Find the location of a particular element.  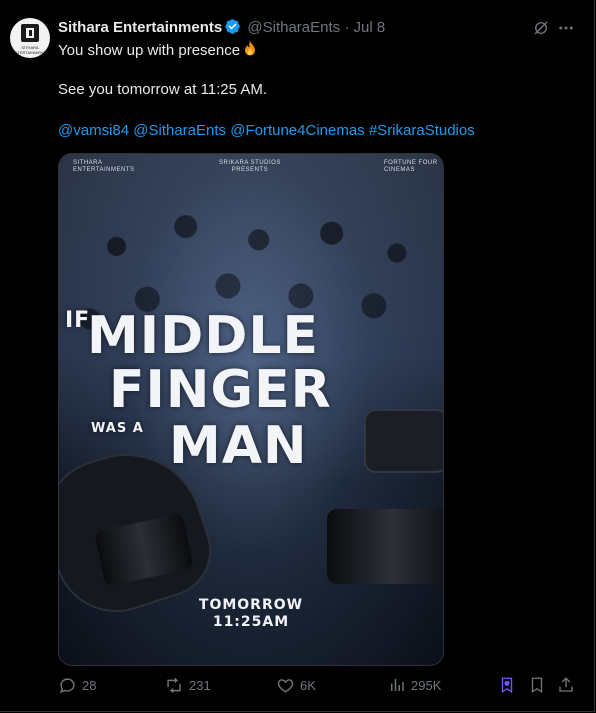

poster-title-man: MAN is located at coordinates (238, 446).